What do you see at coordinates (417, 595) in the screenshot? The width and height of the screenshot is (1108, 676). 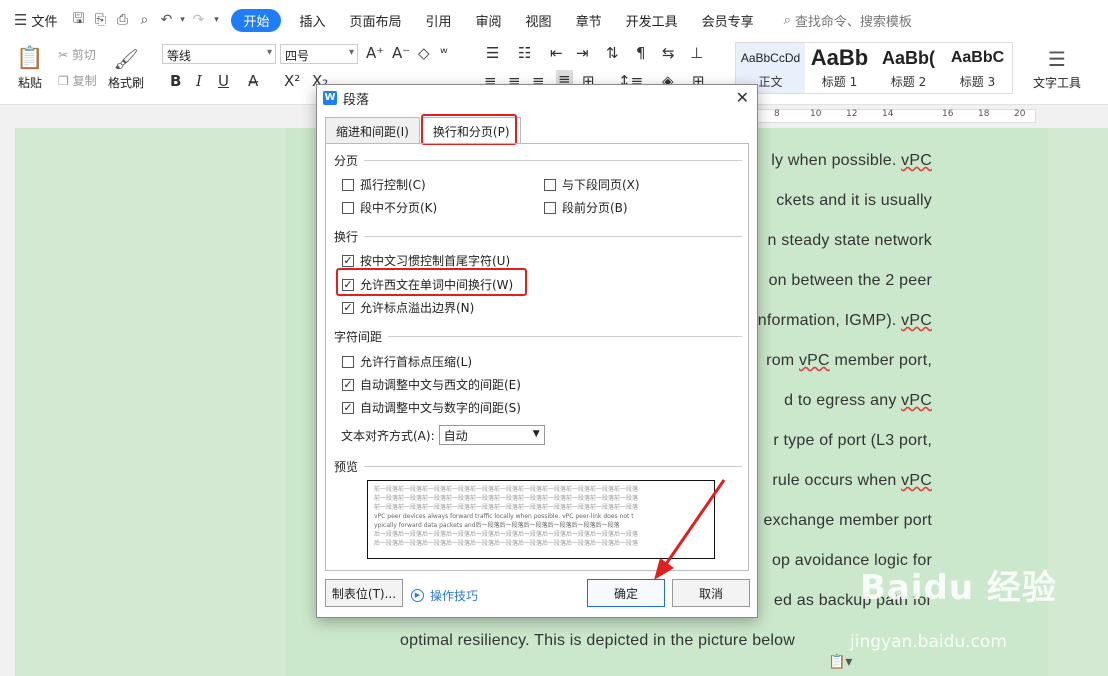 I see `play-icon: ▶` at bounding box center [417, 595].